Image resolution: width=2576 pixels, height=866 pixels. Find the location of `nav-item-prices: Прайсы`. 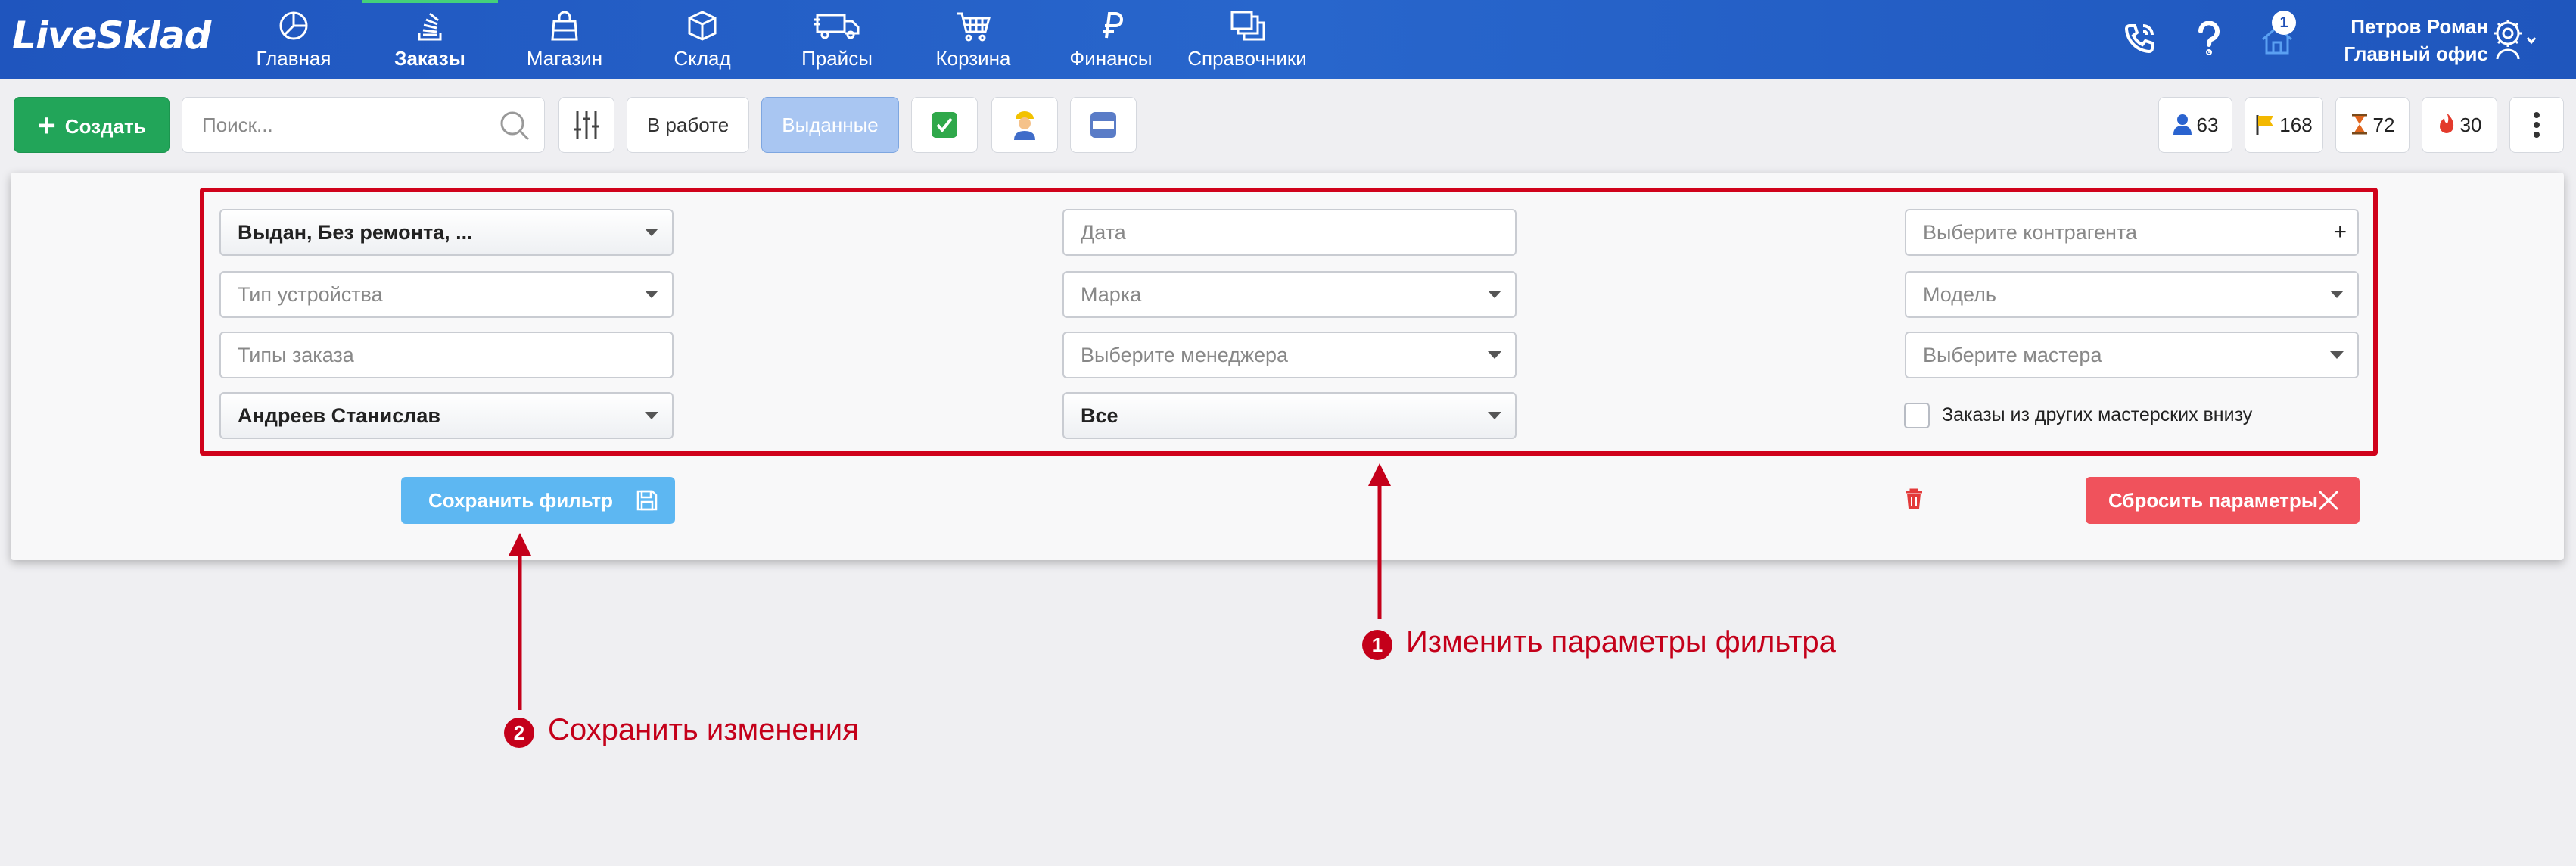

nav-item-prices: Прайсы is located at coordinates (837, 39).